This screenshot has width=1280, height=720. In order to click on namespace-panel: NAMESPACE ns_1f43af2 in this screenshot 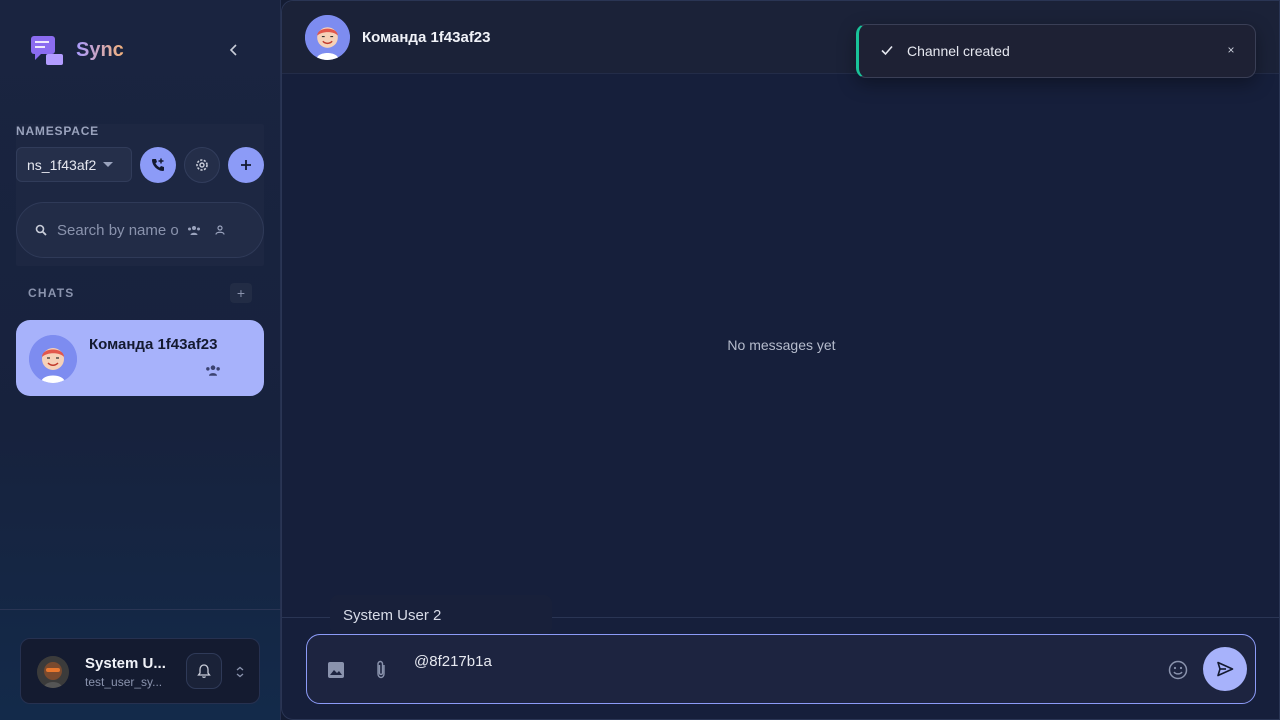, I will do `click(140, 195)`.